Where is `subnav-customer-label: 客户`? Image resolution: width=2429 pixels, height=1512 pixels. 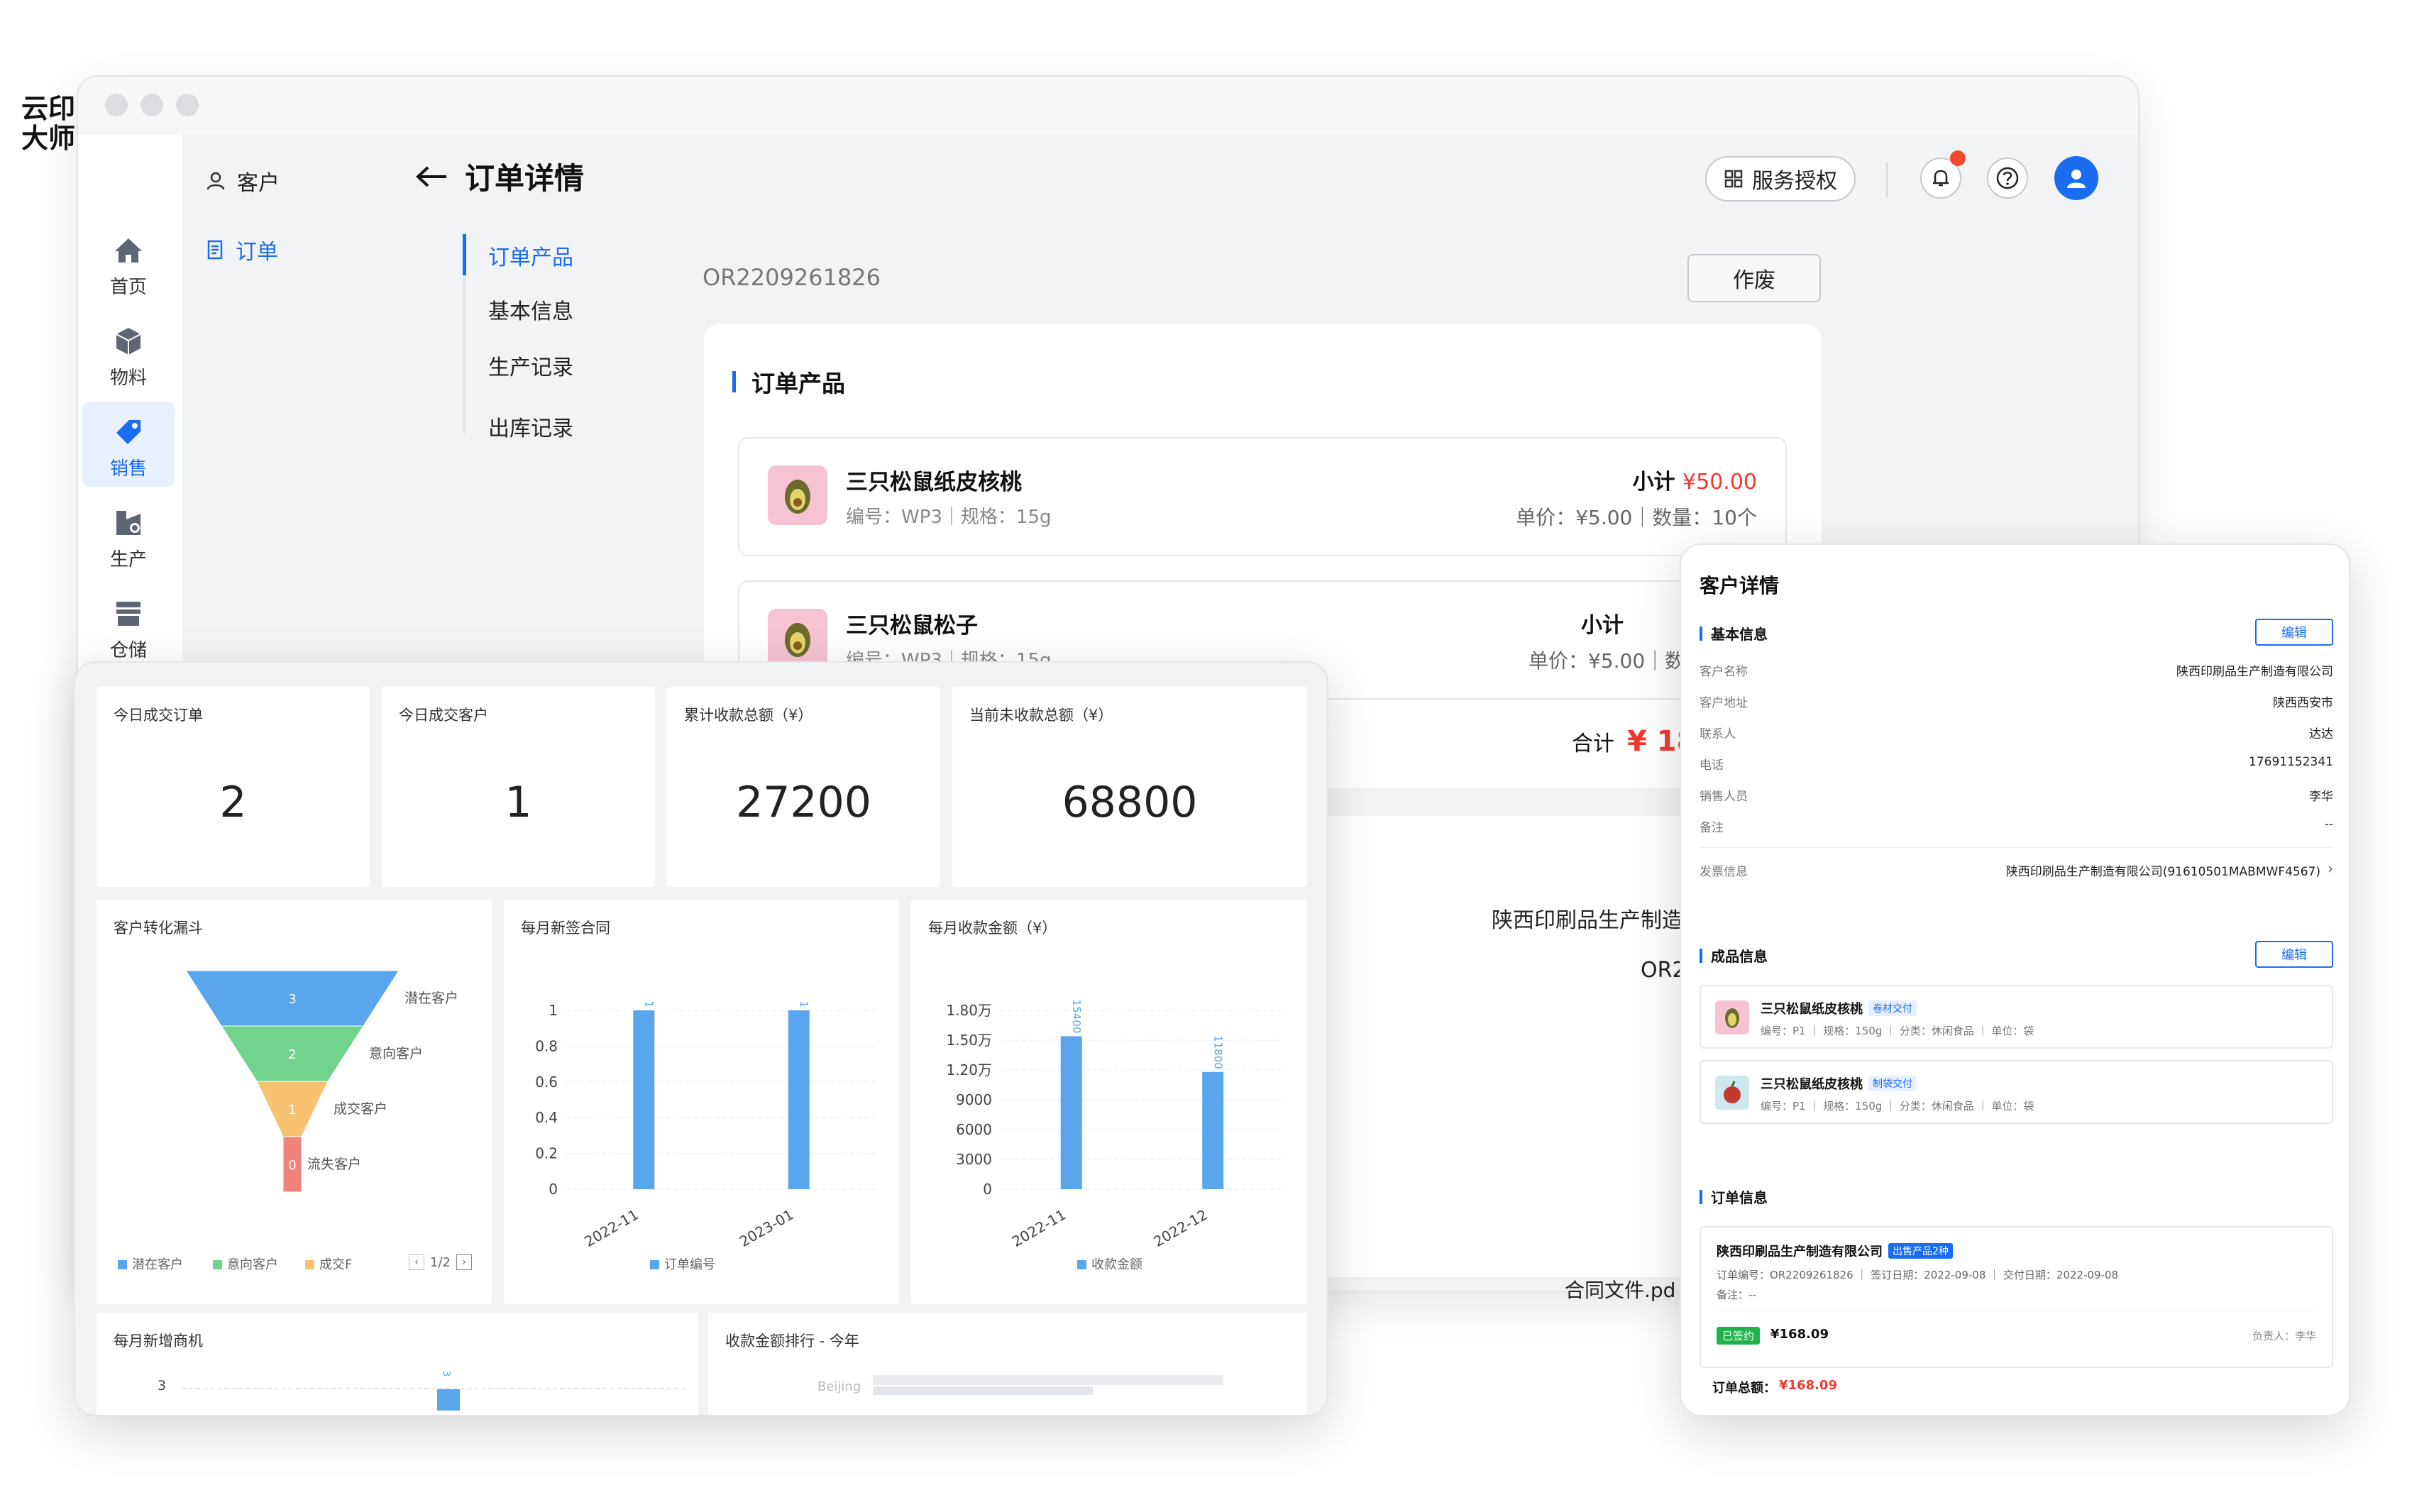
subnav-customer-label: 客户 is located at coordinates (259, 184).